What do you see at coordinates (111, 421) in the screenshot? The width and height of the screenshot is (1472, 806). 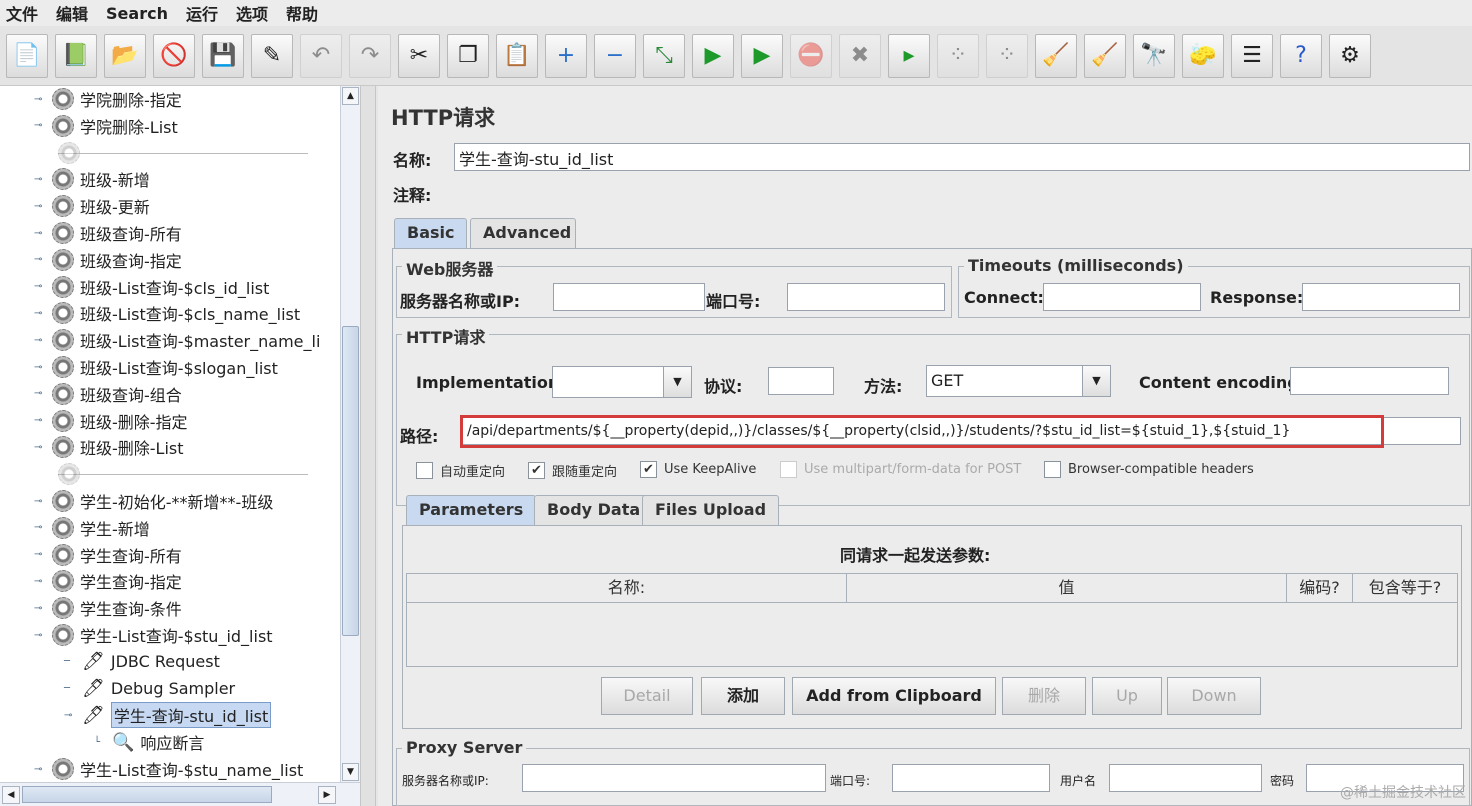 I see `tree-node: ⊸ 班级-删除-指定` at bounding box center [111, 421].